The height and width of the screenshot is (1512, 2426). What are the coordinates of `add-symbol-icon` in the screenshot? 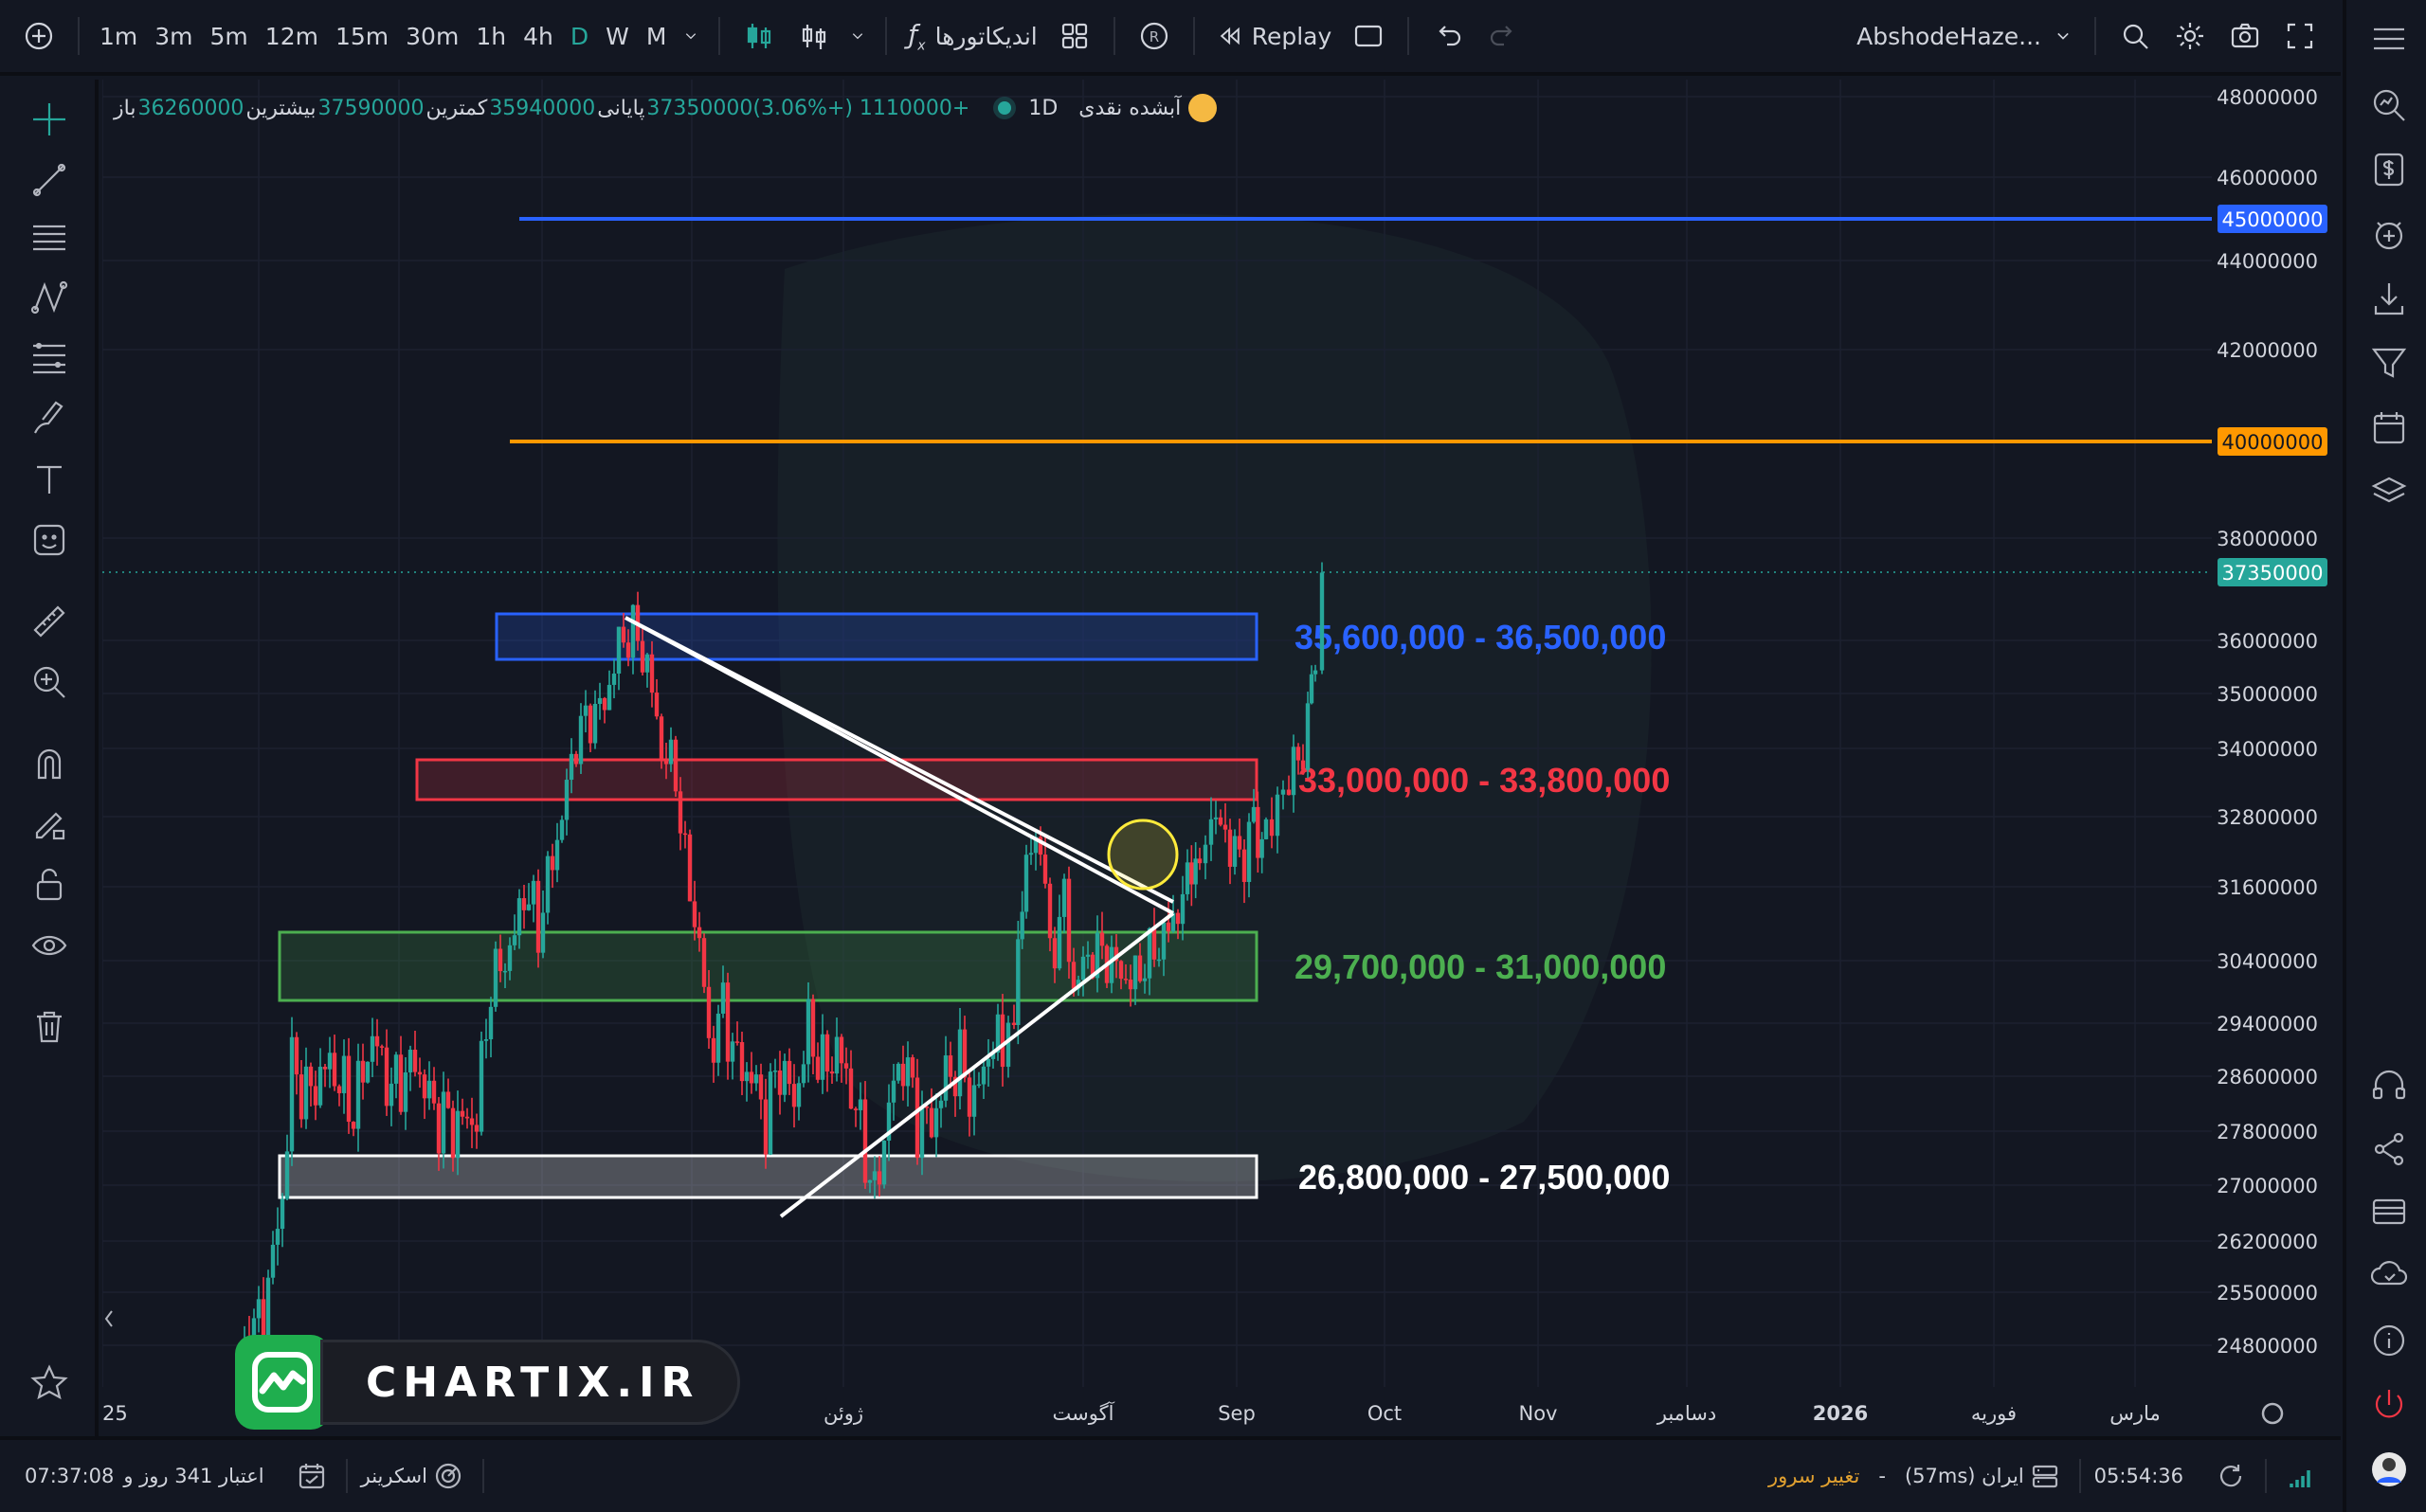 It's located at (39, 36).